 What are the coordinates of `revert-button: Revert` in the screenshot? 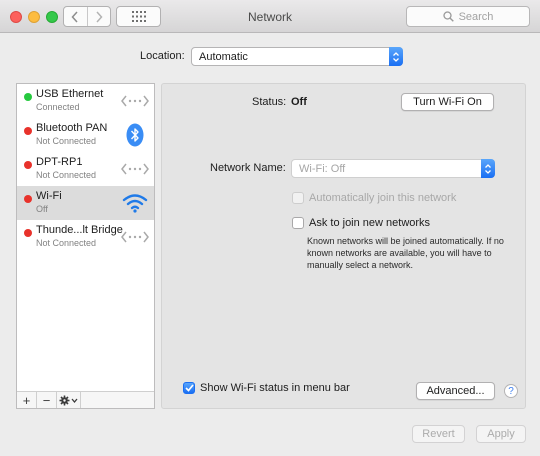 It's located at (438, 434).